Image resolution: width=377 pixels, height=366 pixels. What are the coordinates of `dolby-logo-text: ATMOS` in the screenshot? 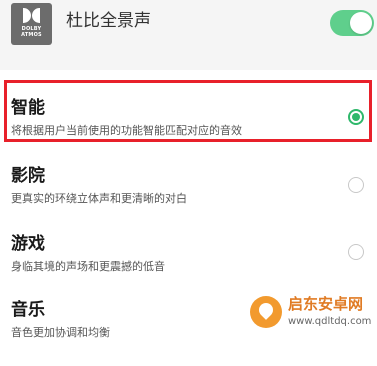 It's located at (31, 35).